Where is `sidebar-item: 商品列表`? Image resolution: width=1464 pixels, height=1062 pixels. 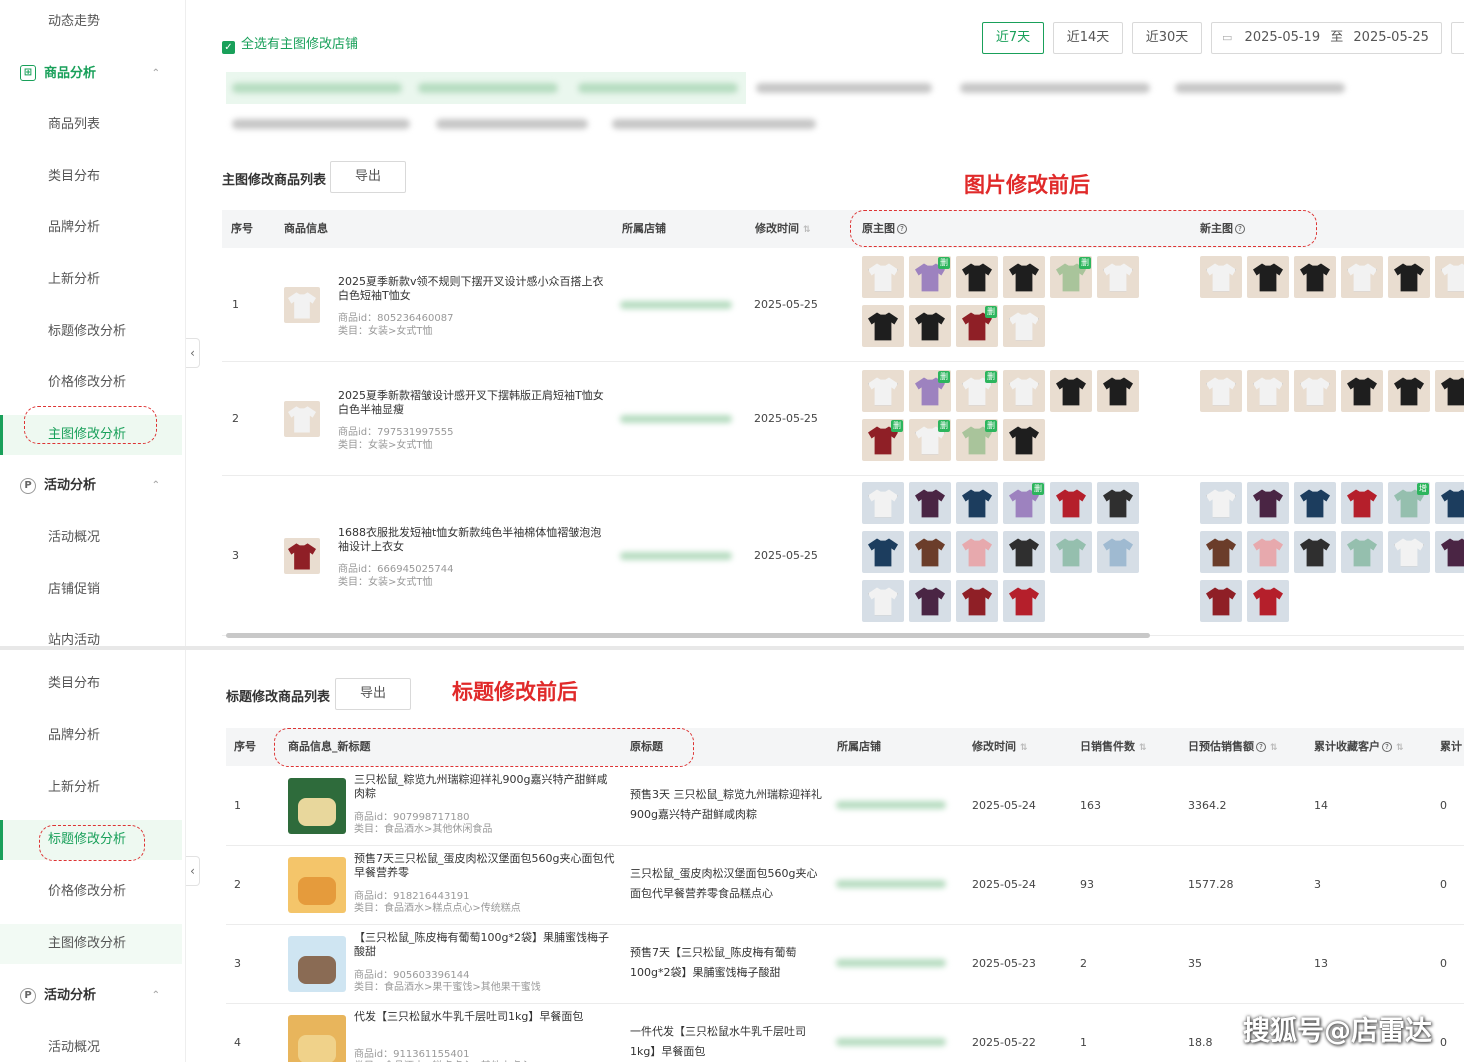 sidebar-item: 商品列表 is located at coordinates (91, 125).